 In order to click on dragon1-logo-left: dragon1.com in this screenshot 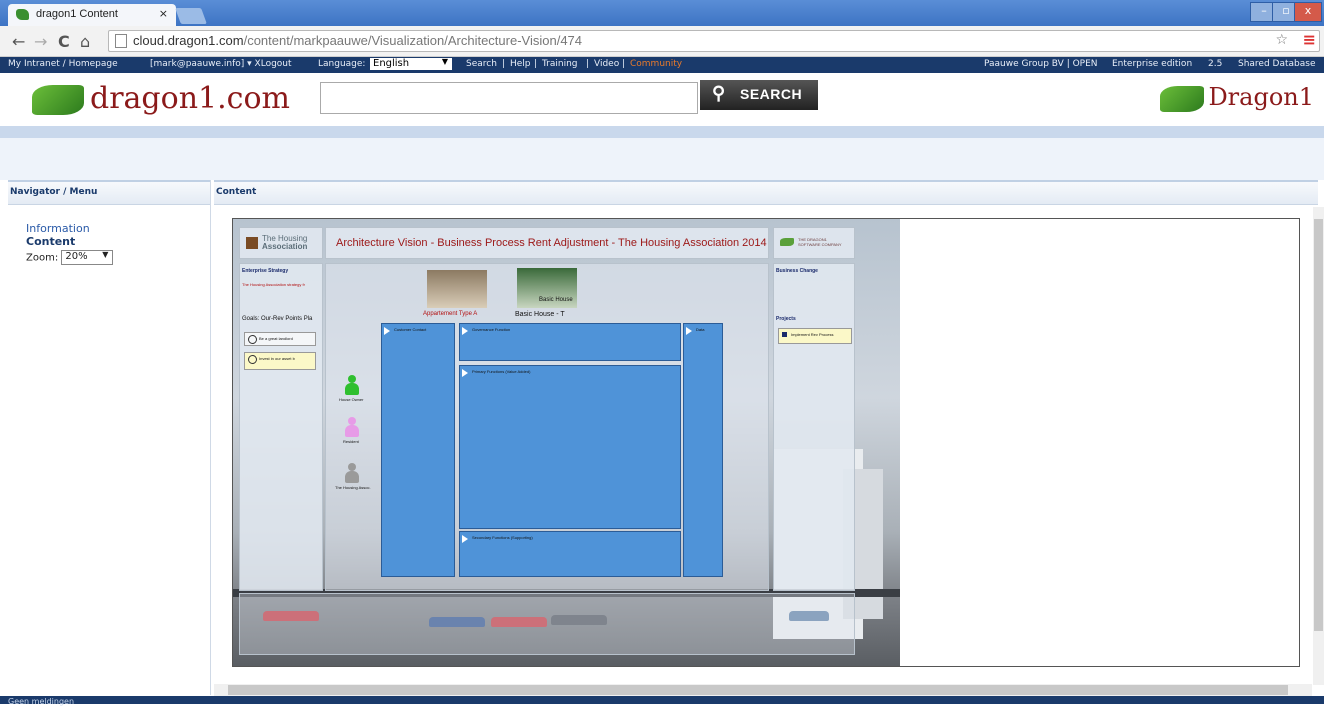, I will do `click(161, 98)`.